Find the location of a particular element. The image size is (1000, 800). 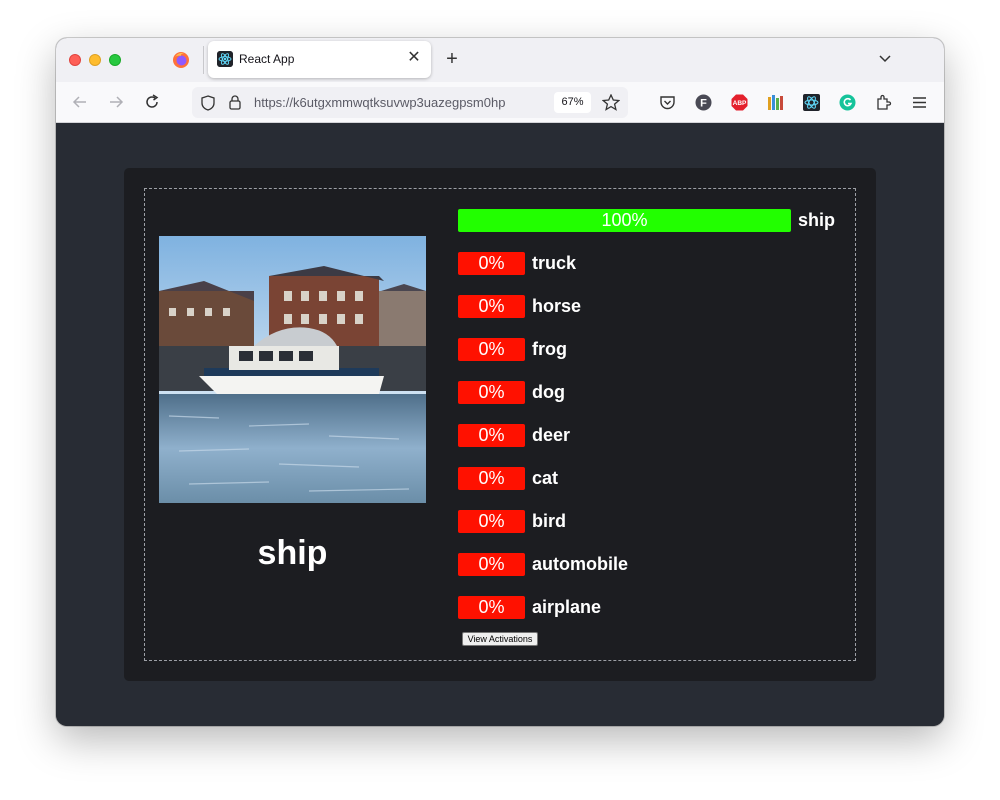

class-label: deer is located at coordinates (551, 435).